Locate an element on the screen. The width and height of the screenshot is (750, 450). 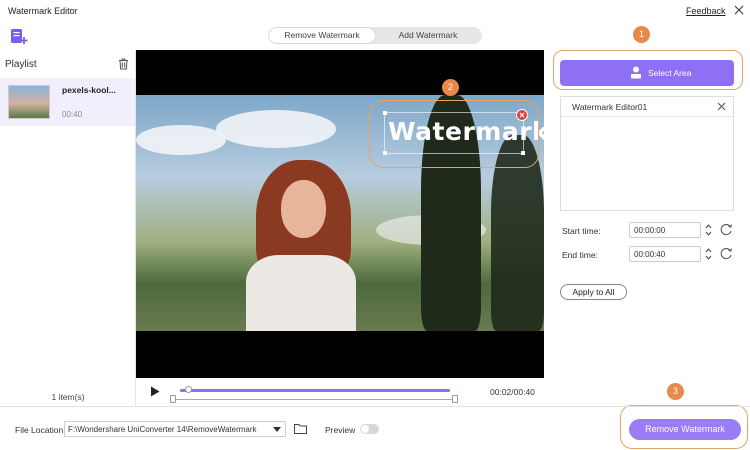
end-time-stepper-icon is located at coordinates (708, 254).